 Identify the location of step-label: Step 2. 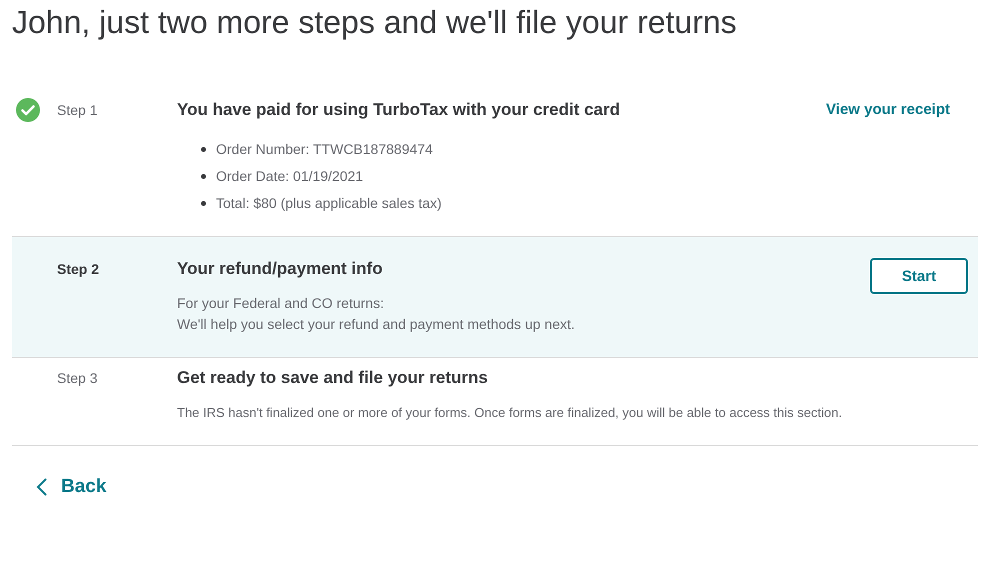
(78, 269).